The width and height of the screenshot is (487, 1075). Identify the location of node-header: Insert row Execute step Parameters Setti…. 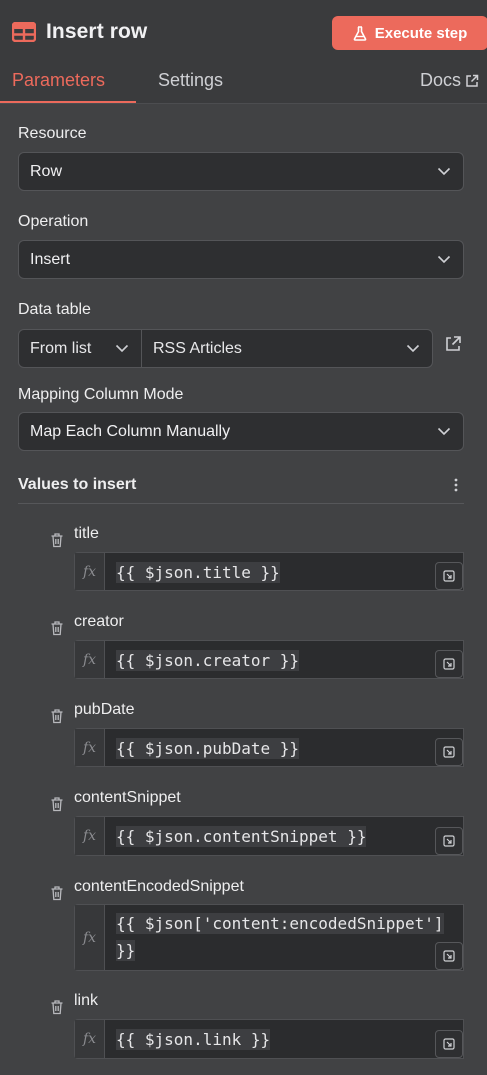
(243, 52).